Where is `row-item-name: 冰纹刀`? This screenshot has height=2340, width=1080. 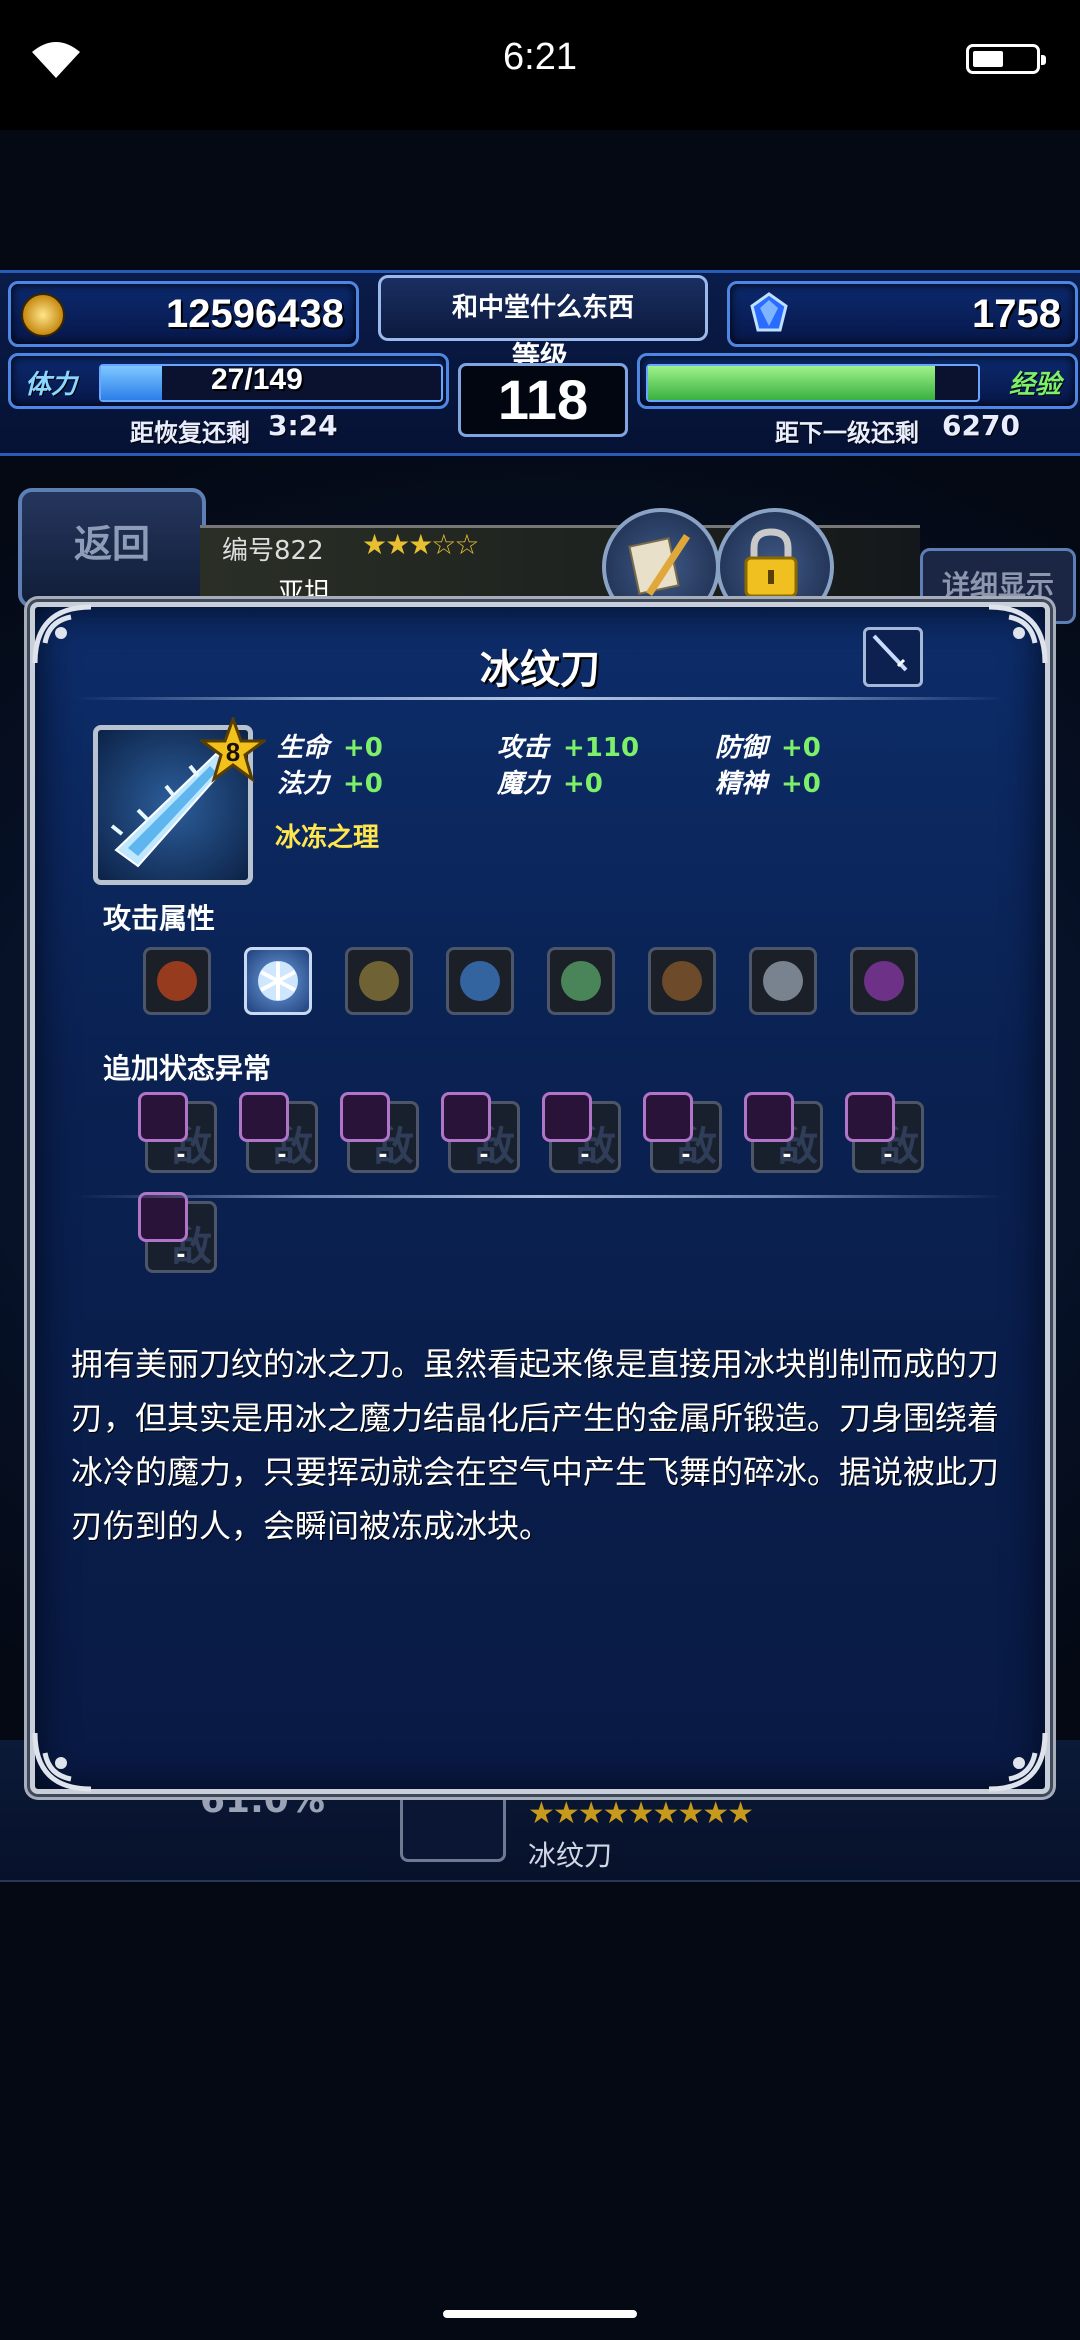 row-item-name: 冰纹刀 is located at coordinates (570, 1855).